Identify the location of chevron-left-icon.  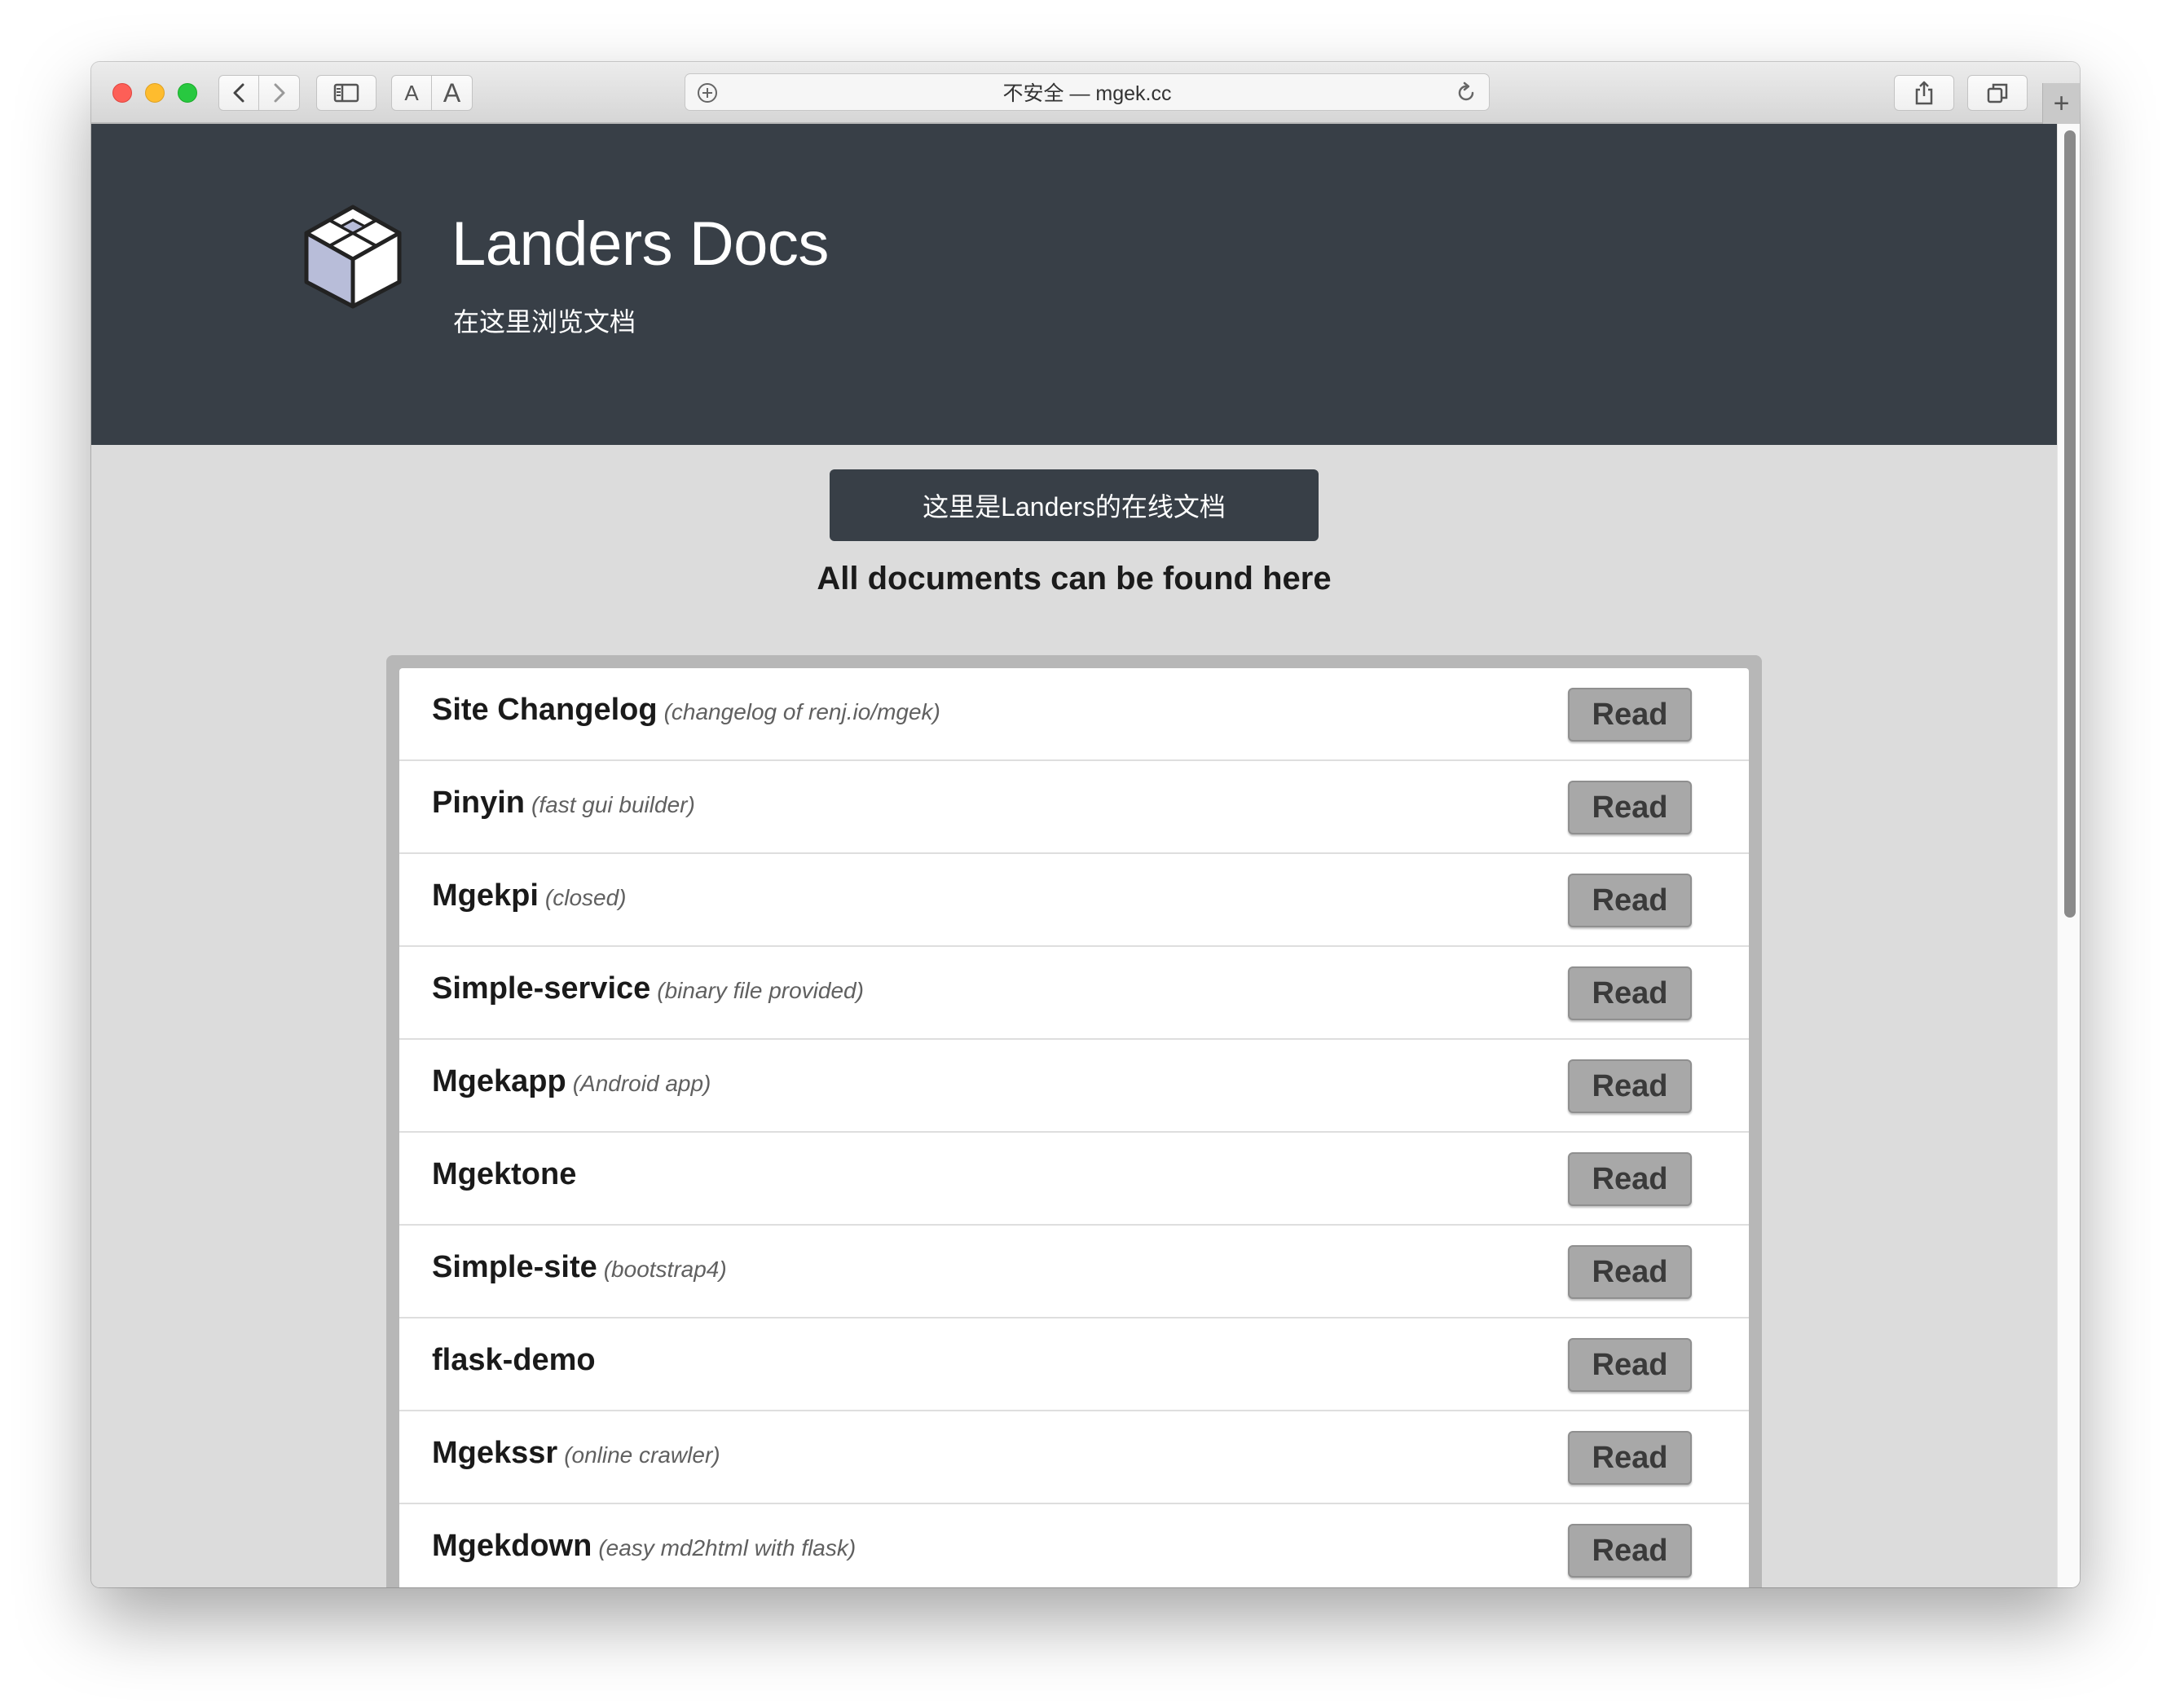
(238, 93).